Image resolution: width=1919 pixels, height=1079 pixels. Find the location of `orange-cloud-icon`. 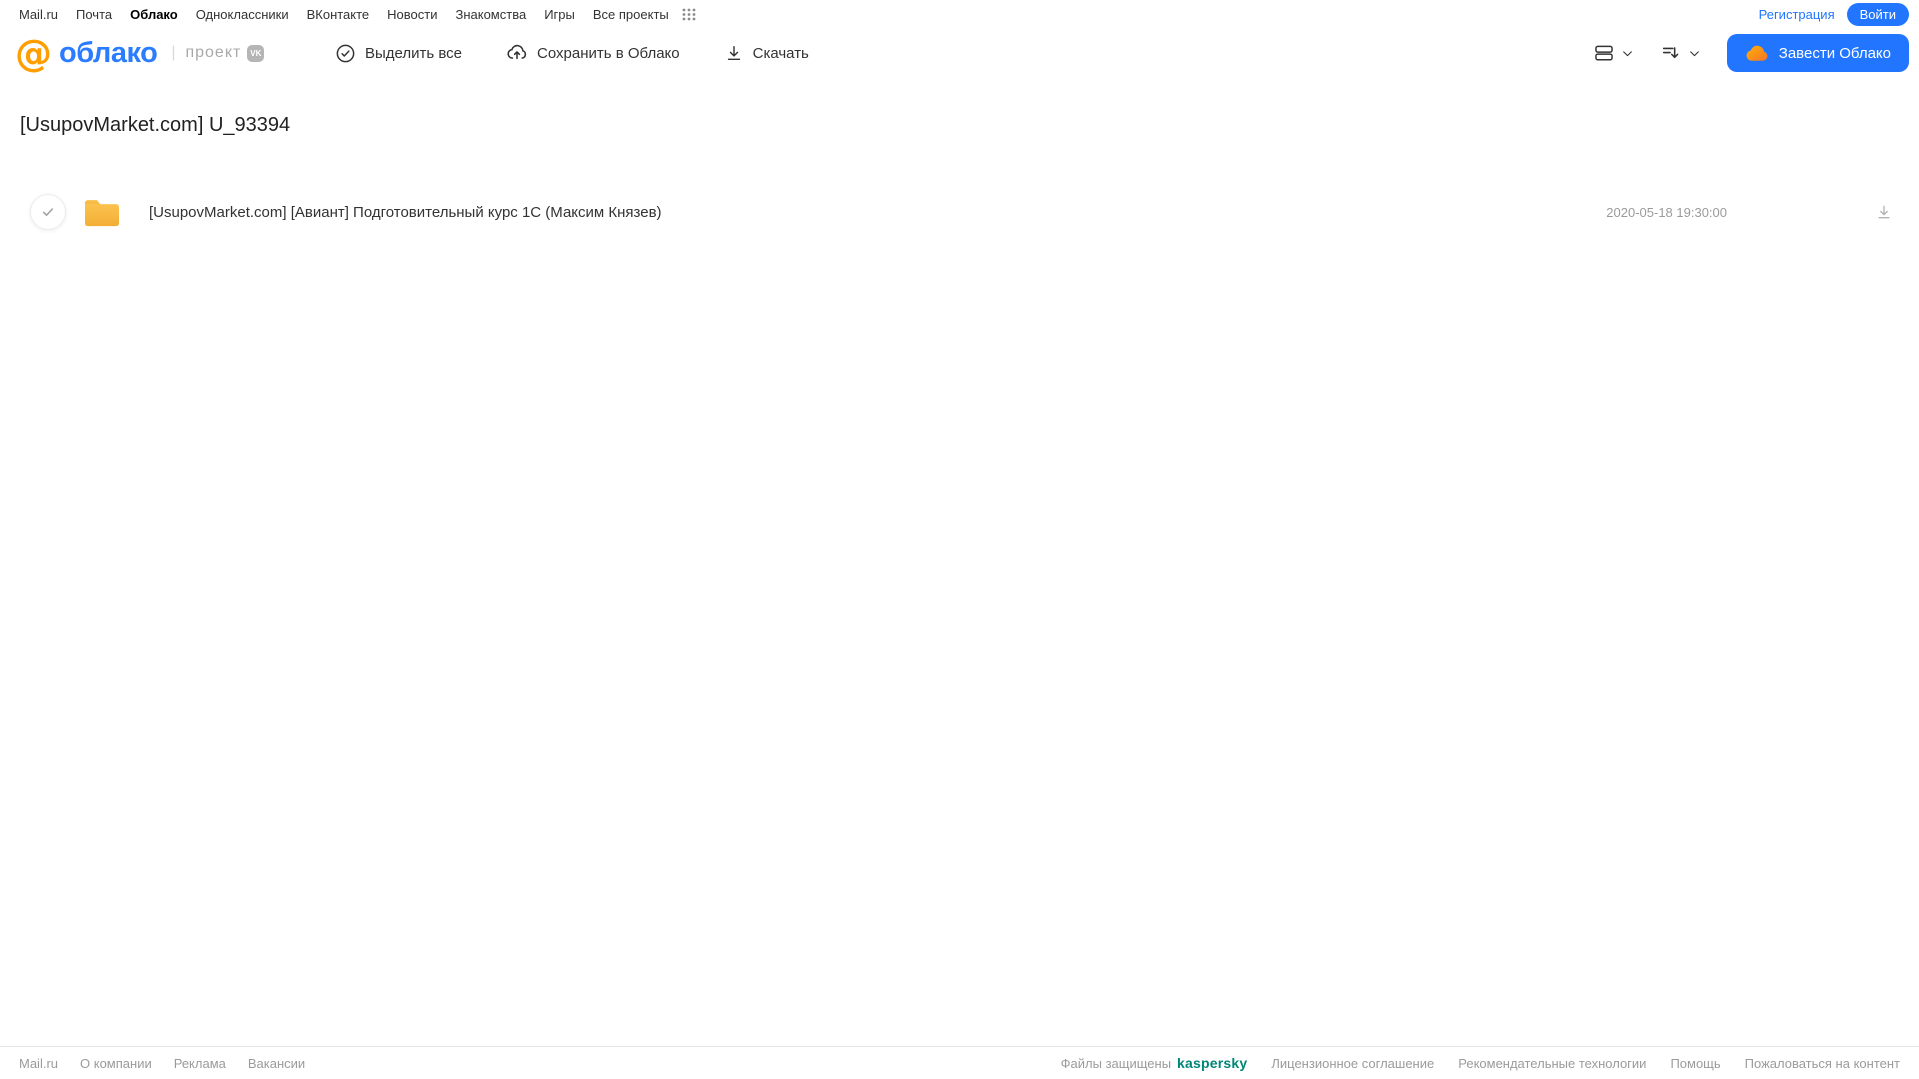

orange-cloud-icon is located at coordinates (1757, 53).